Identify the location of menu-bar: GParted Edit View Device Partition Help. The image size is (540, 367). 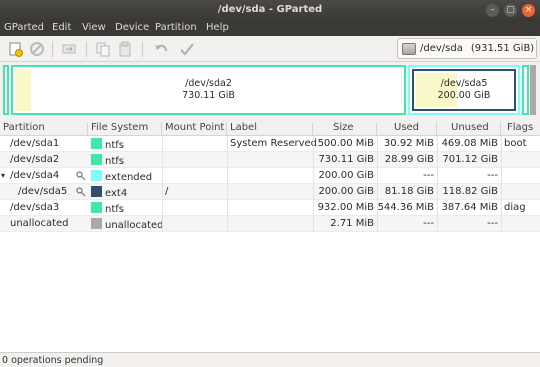
(270, 28).